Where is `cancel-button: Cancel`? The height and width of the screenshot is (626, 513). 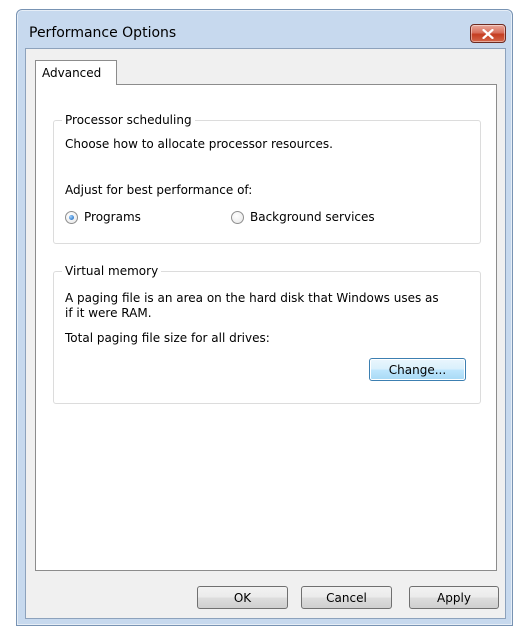 cancel-button: Cancel is located at coordinates (346, 597).